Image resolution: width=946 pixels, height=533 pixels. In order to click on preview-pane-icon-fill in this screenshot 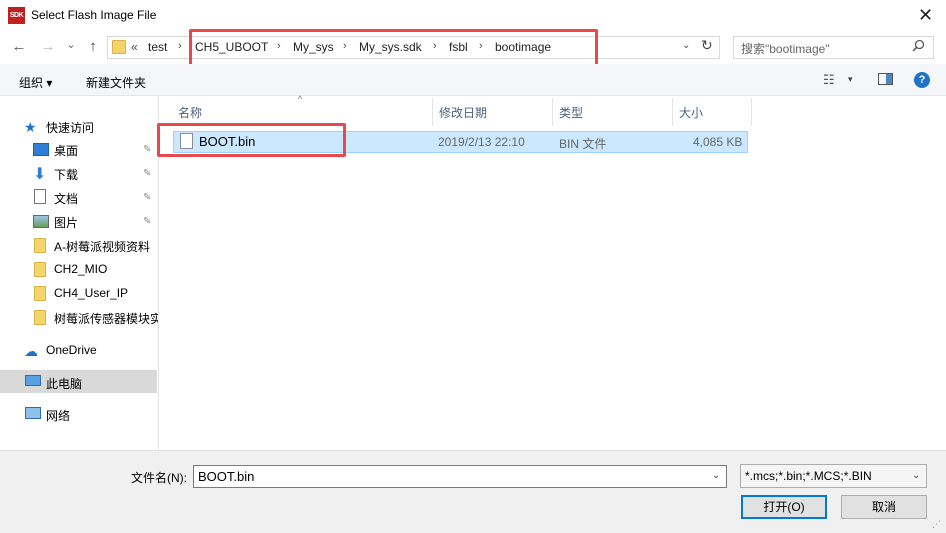, I will do `click(889, 79)`.